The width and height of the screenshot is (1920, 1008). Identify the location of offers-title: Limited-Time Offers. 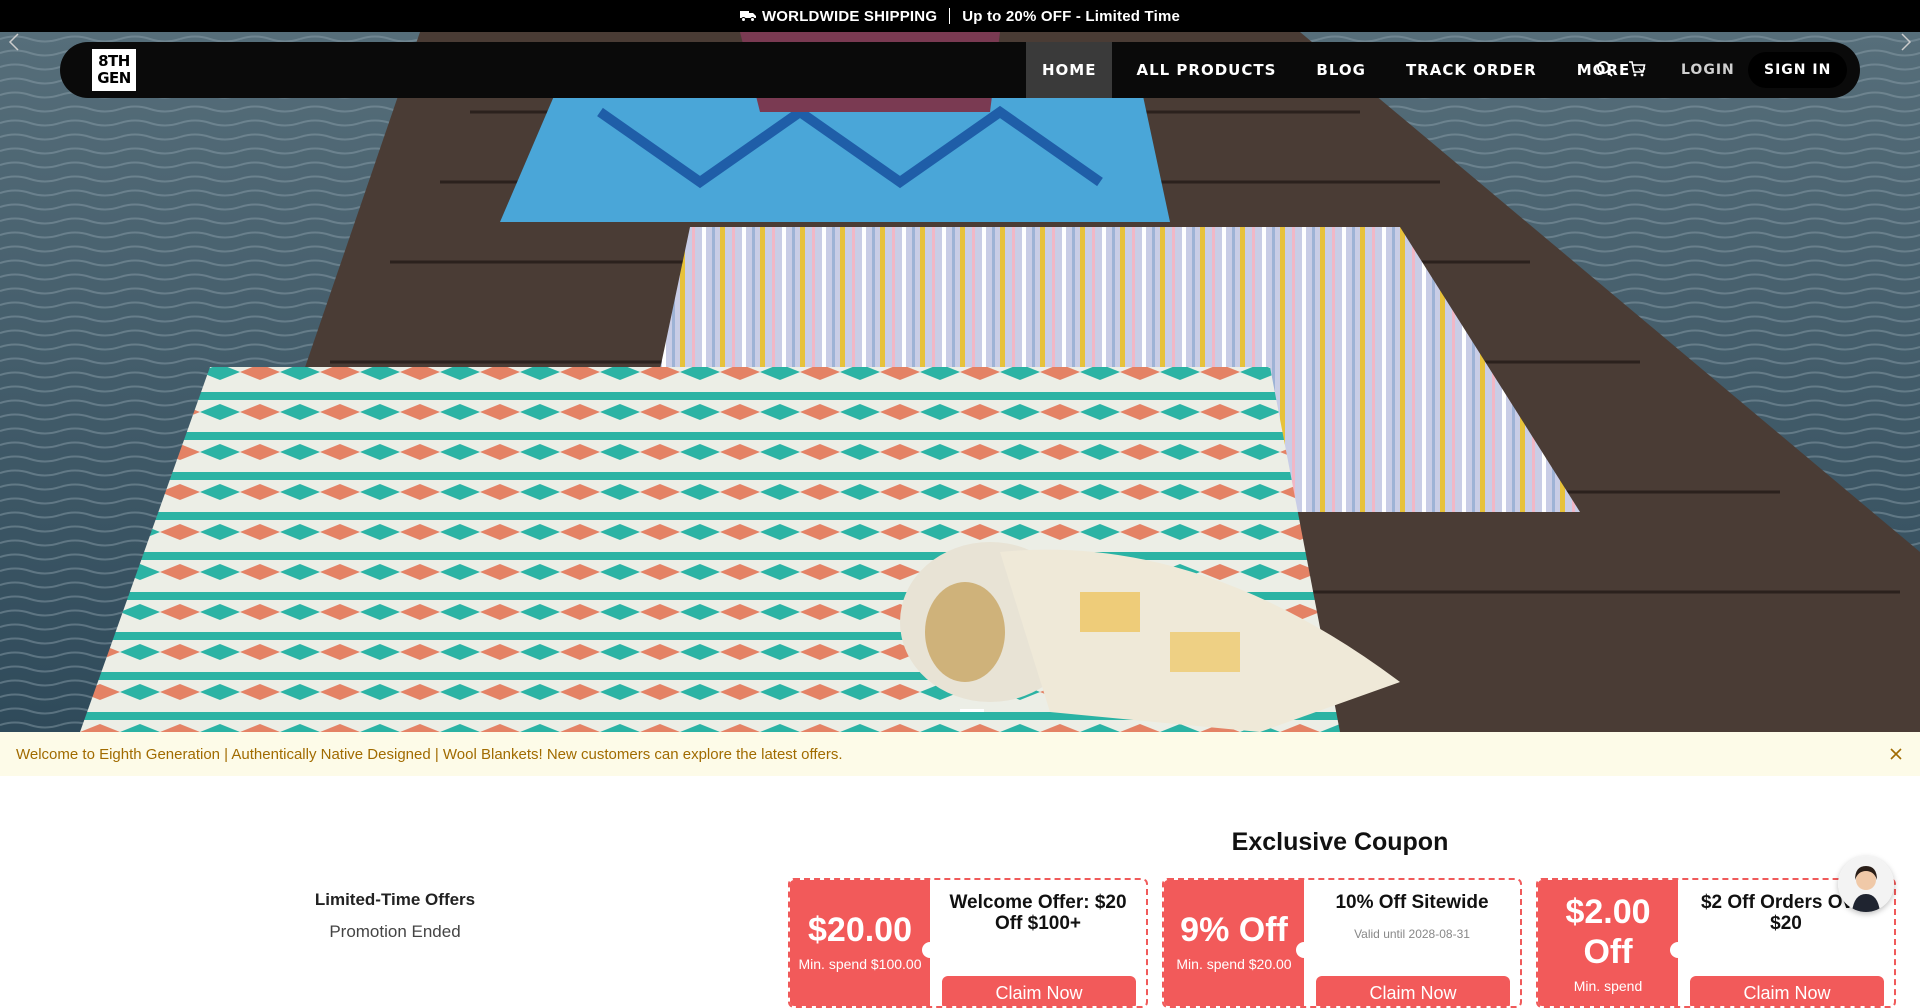
(395, 899).